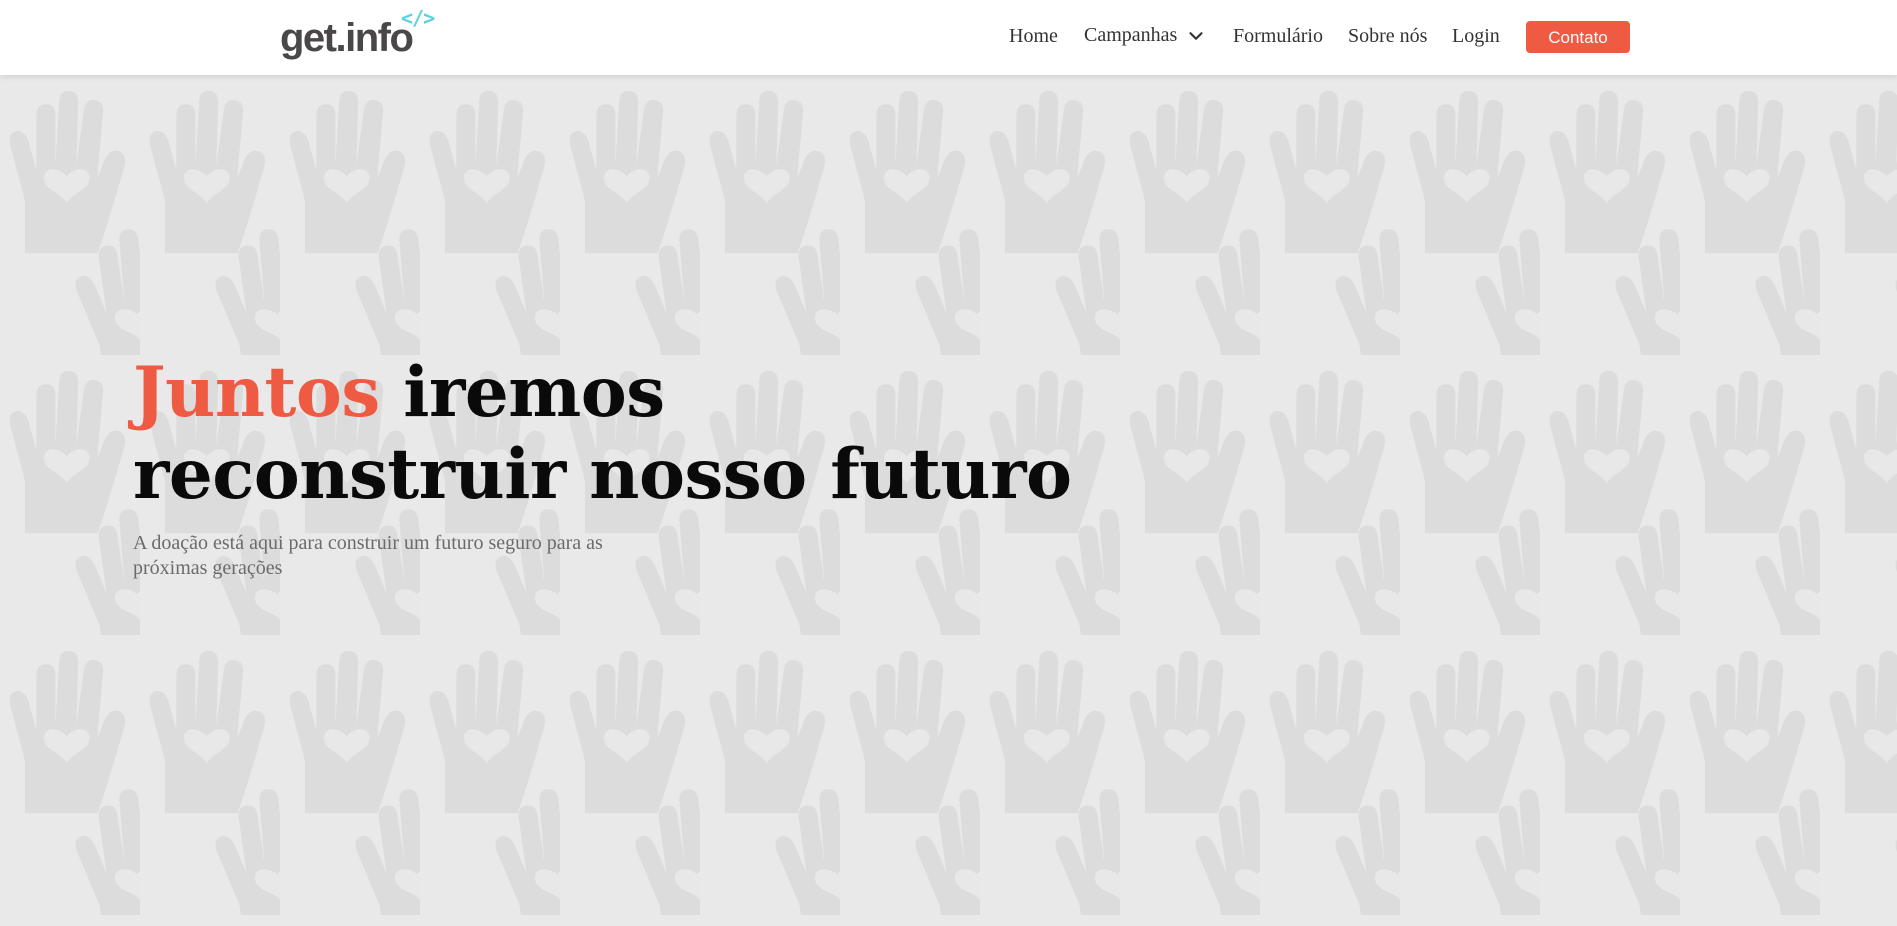 This screenshot has height=926, width=1897. What do you see at coordinates (1131, 35) in the screenshot?
I see `nav-item-campanhas-label: Campanhas` at bounding box center [1131, 35].